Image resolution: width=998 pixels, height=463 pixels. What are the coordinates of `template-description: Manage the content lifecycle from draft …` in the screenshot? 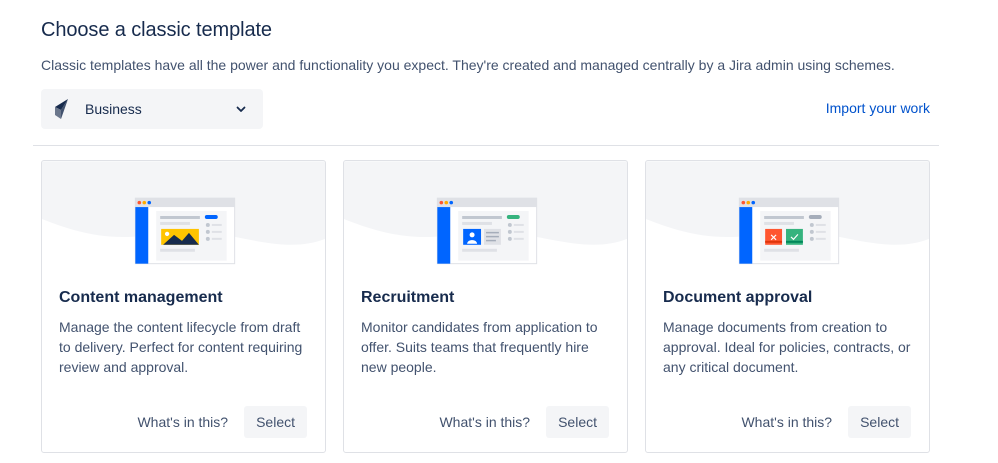 It's located at (181, 347).